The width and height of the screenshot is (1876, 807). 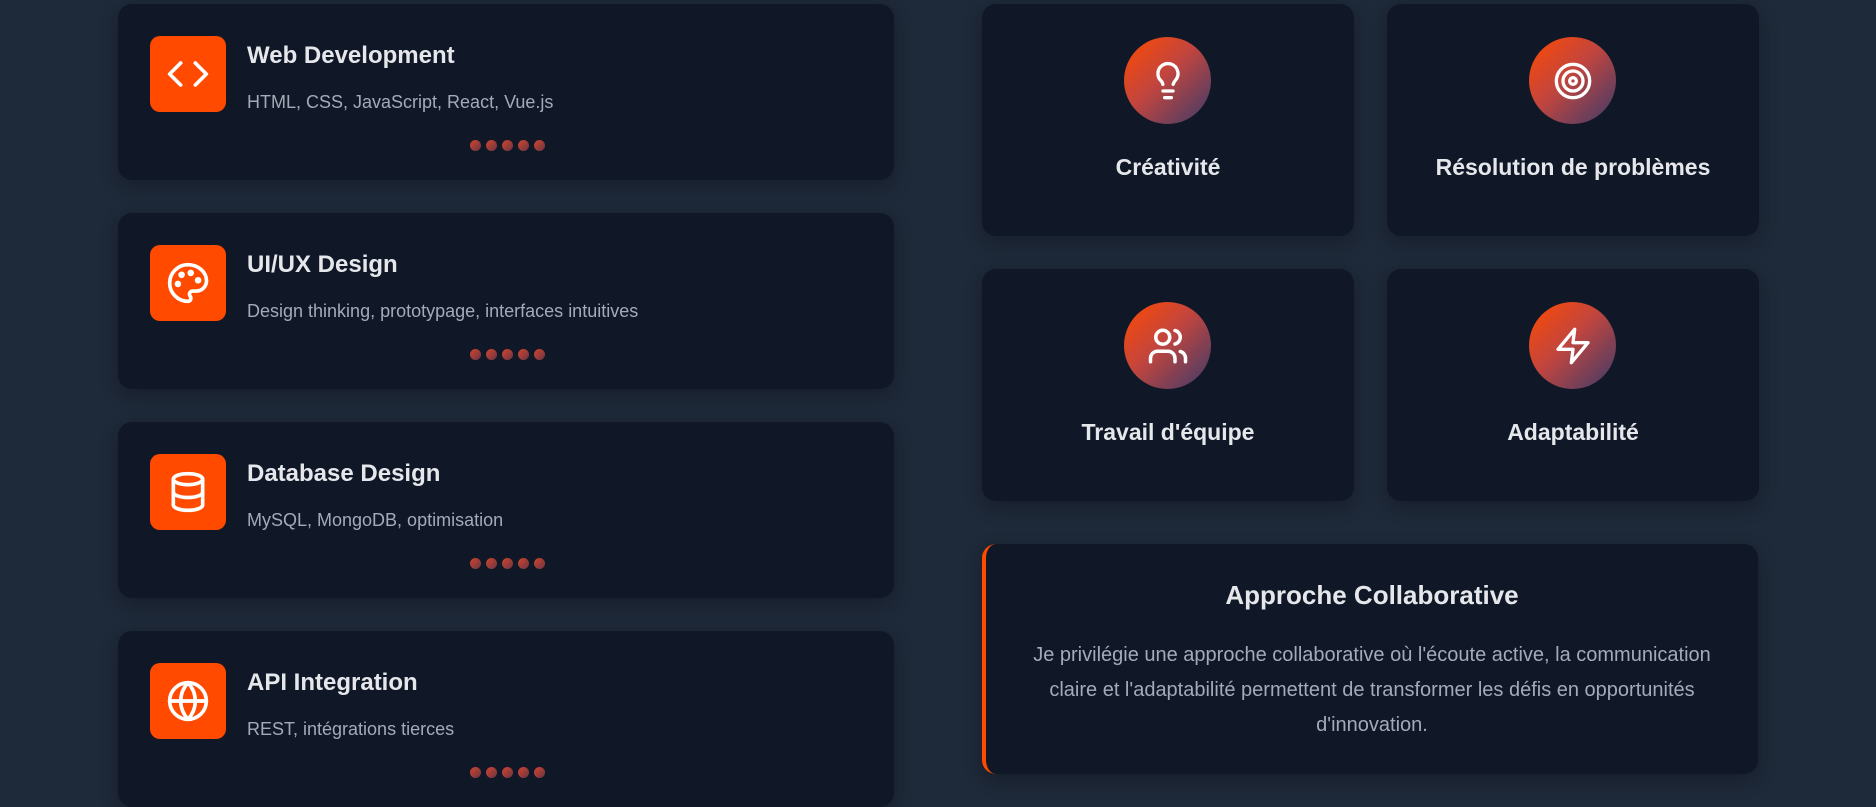 I want to click on palette-icon, so click(x=188, y=283).